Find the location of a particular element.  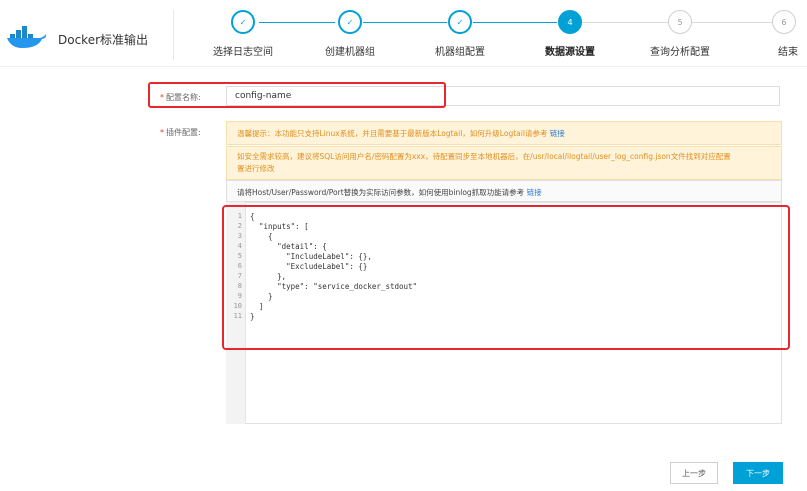

step-3-label: 机器组配置 is located at coordinates (460, 52).